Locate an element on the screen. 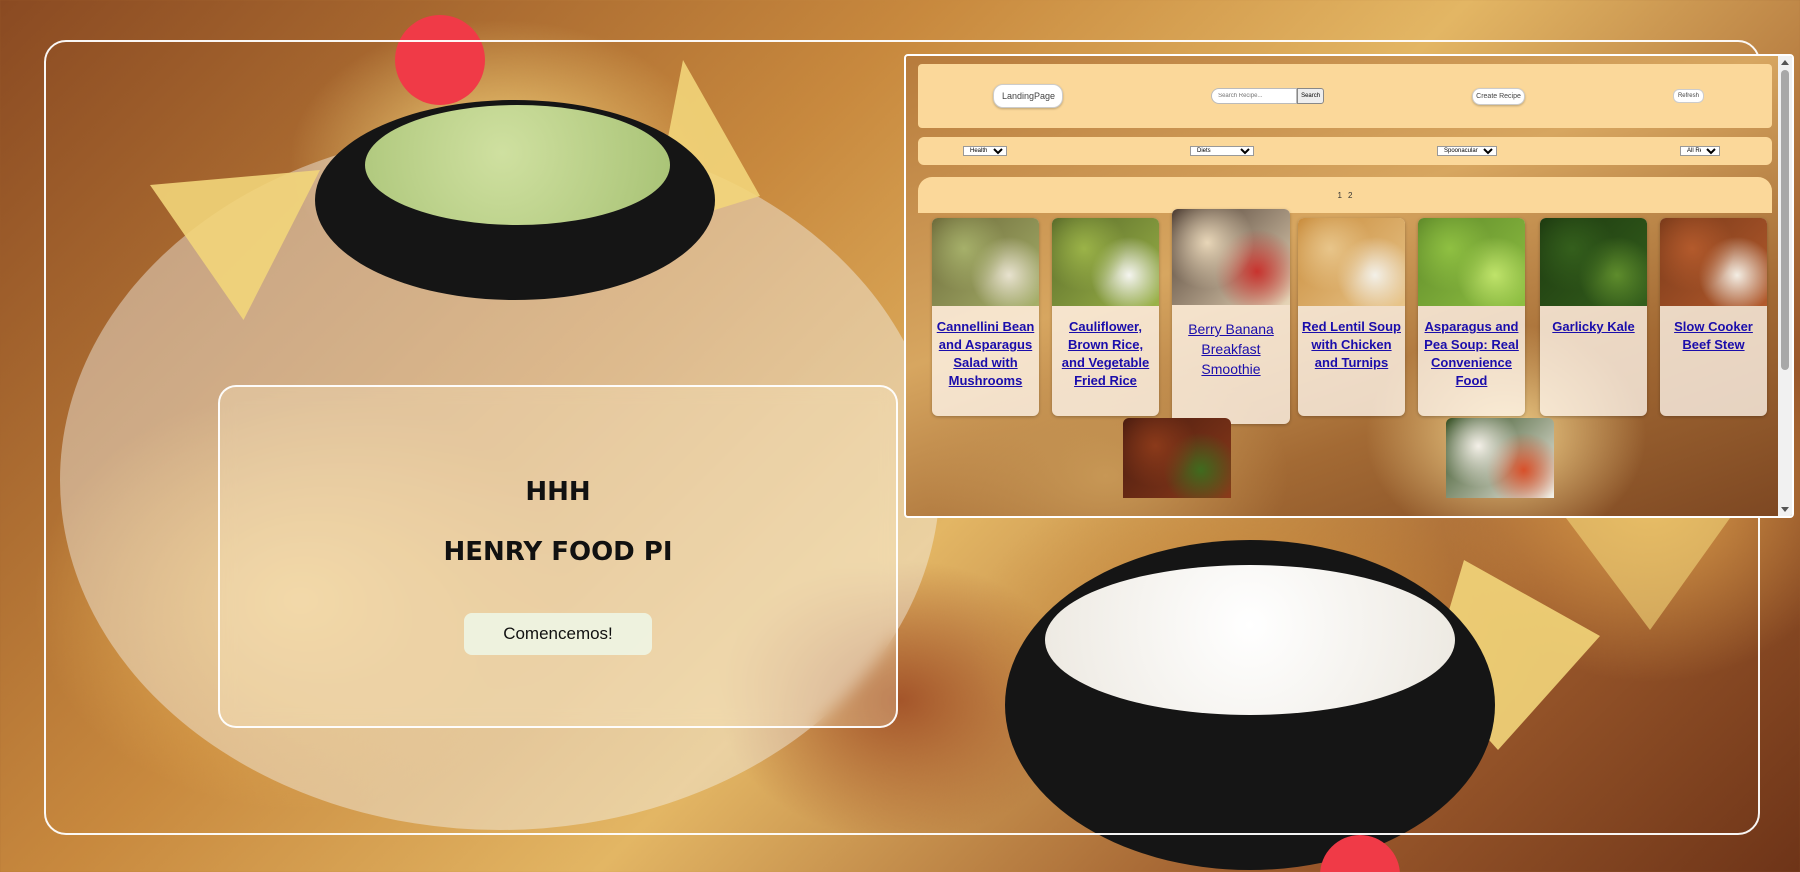  beef-stew-image is located at coordinates (1713, 262).